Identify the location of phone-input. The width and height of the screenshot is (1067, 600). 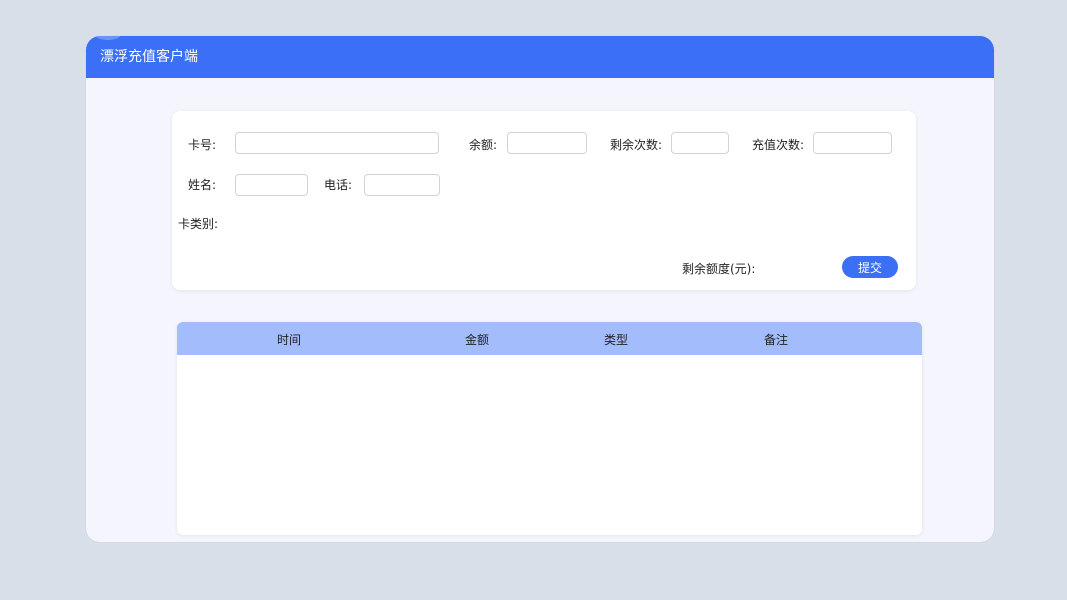
(402, 185).